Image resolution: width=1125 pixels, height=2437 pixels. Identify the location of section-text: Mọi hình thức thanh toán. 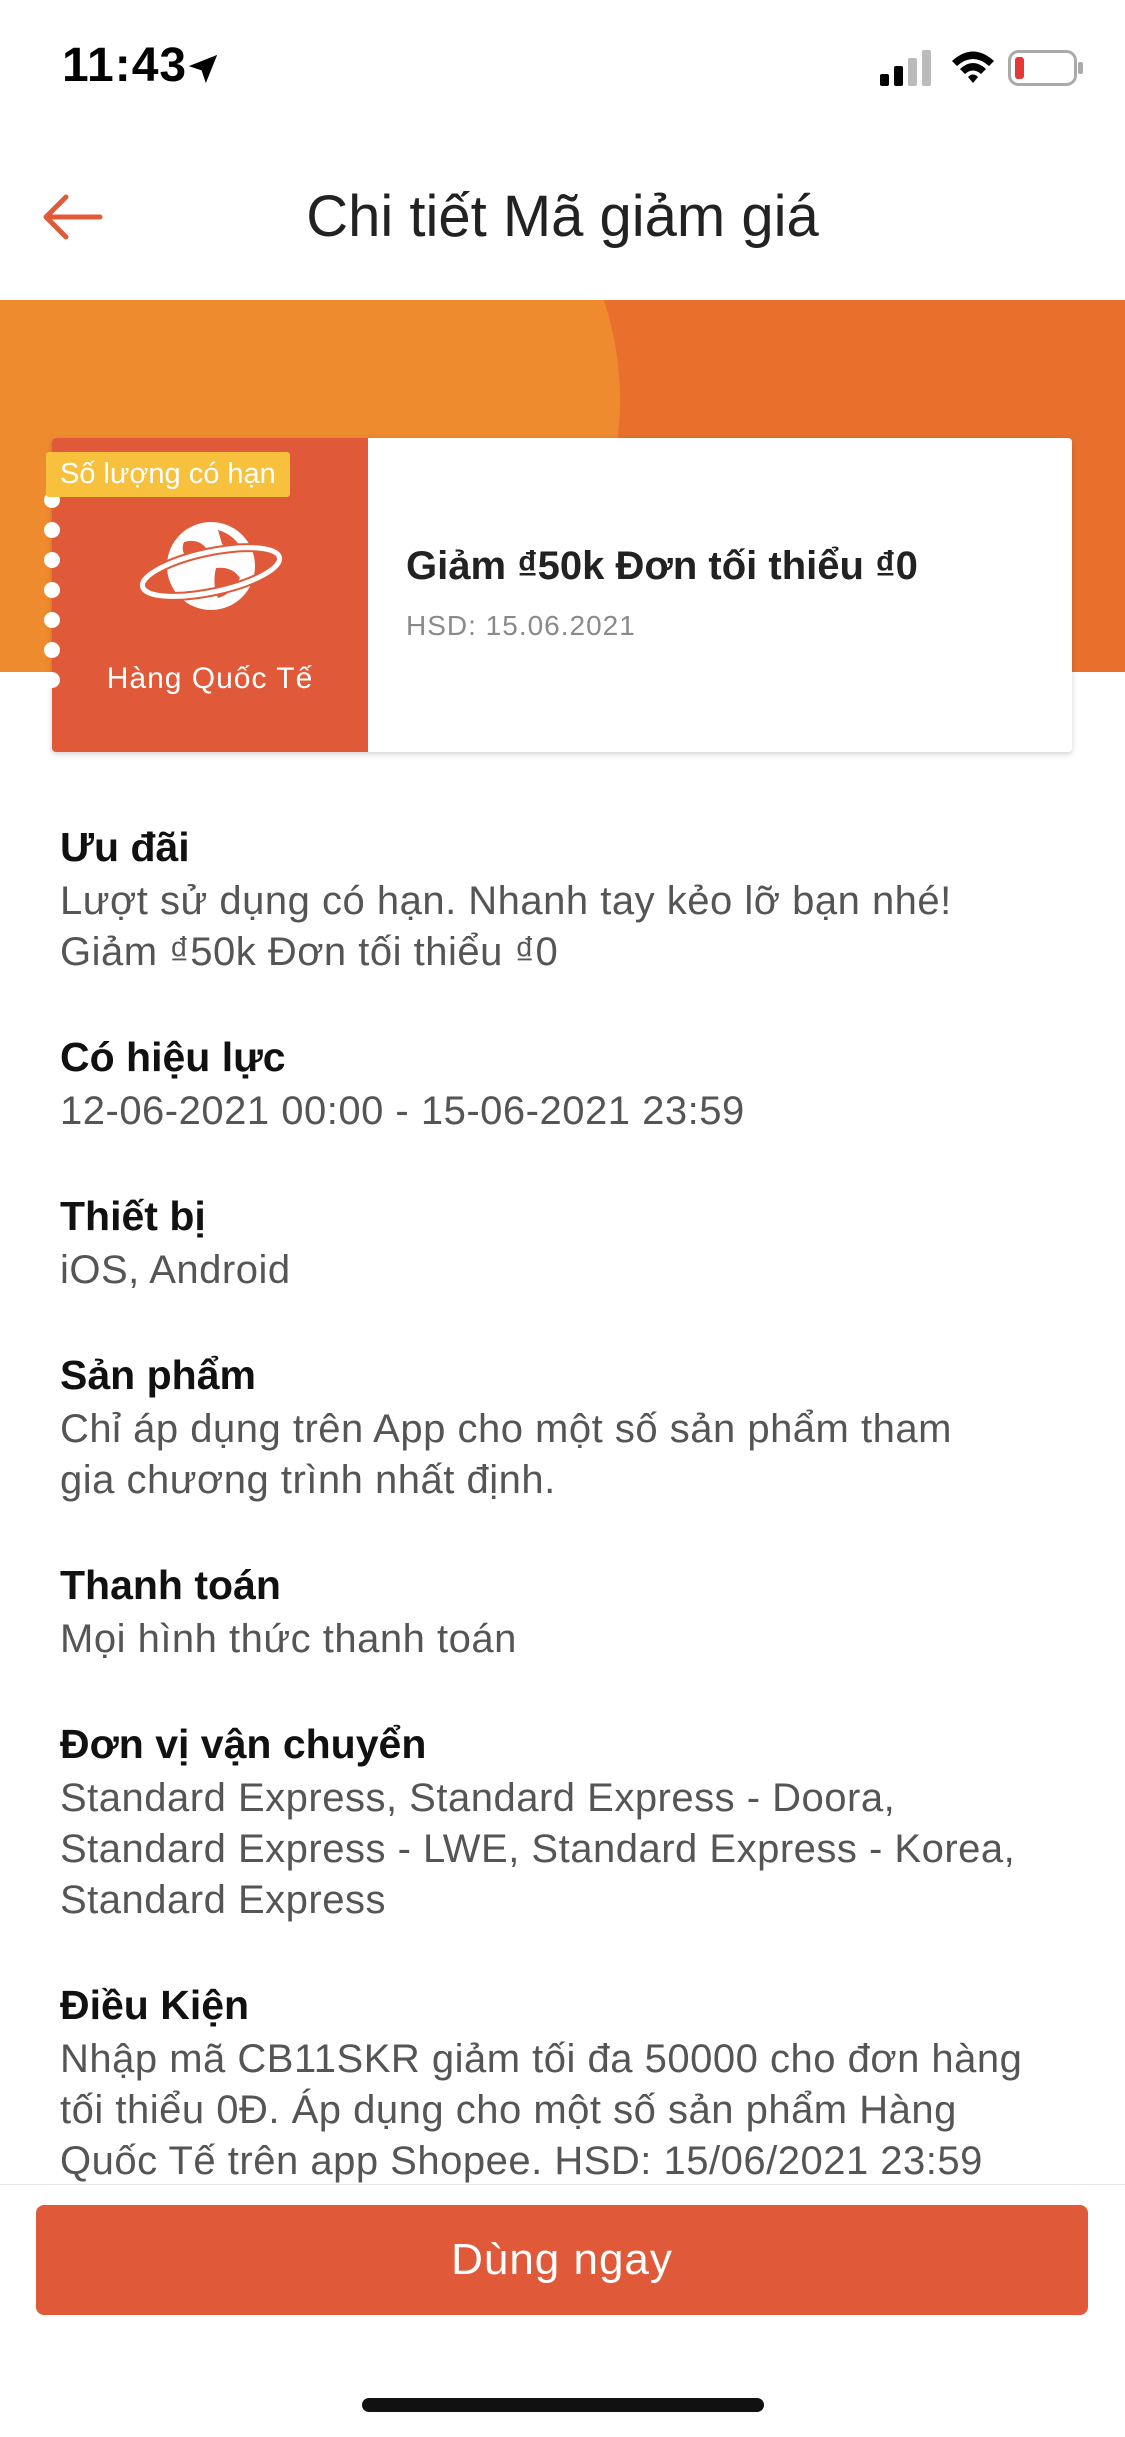
(288, 1639).